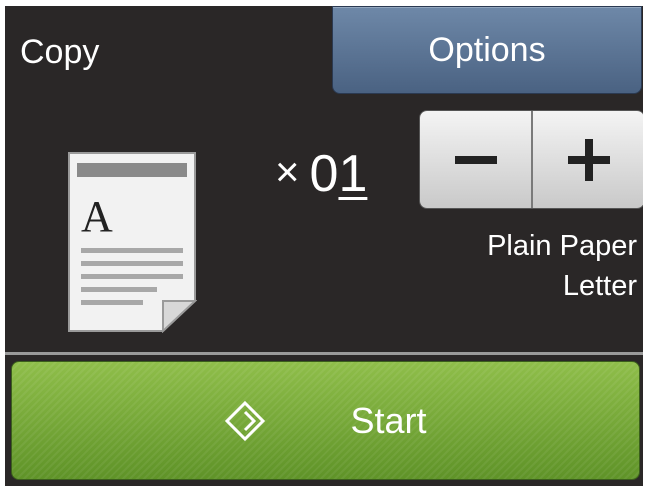 The image size is (648, 491). Describe the element at coordinates (324, 353) in the screenshot. I see `divider` at that location.